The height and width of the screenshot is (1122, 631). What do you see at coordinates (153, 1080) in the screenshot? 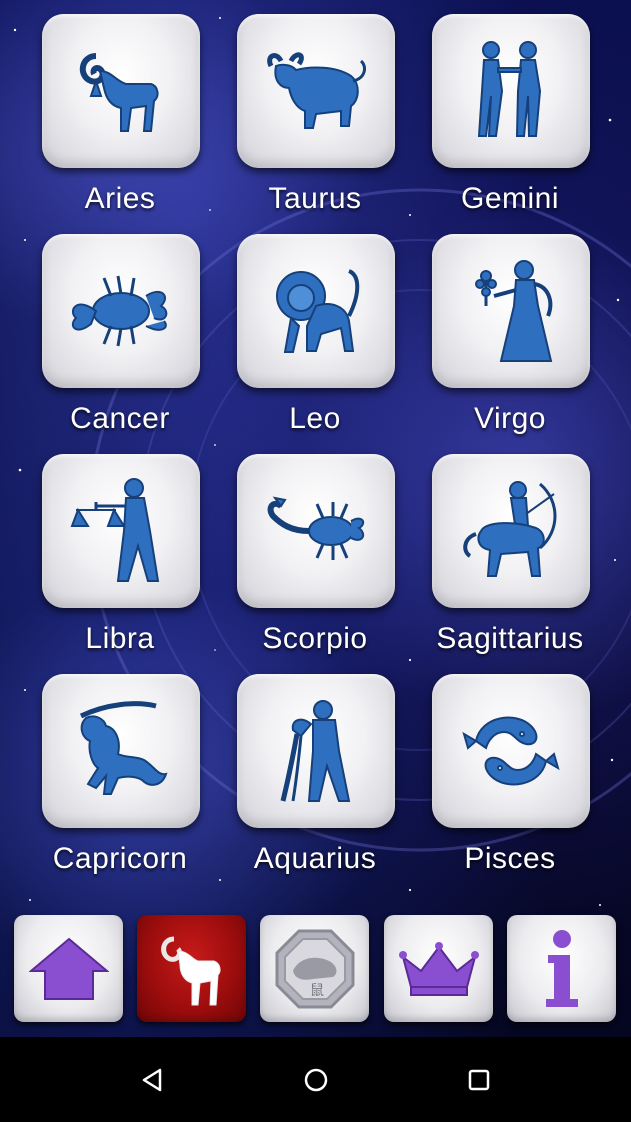
I see `back-icon` at bounding box center [153, 1080].